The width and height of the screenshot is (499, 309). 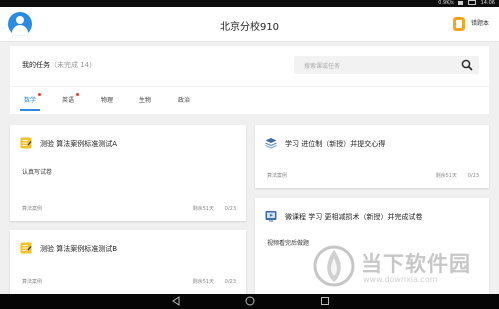 I want to click on tab-physics: 物理, so click(x=107, y=99).